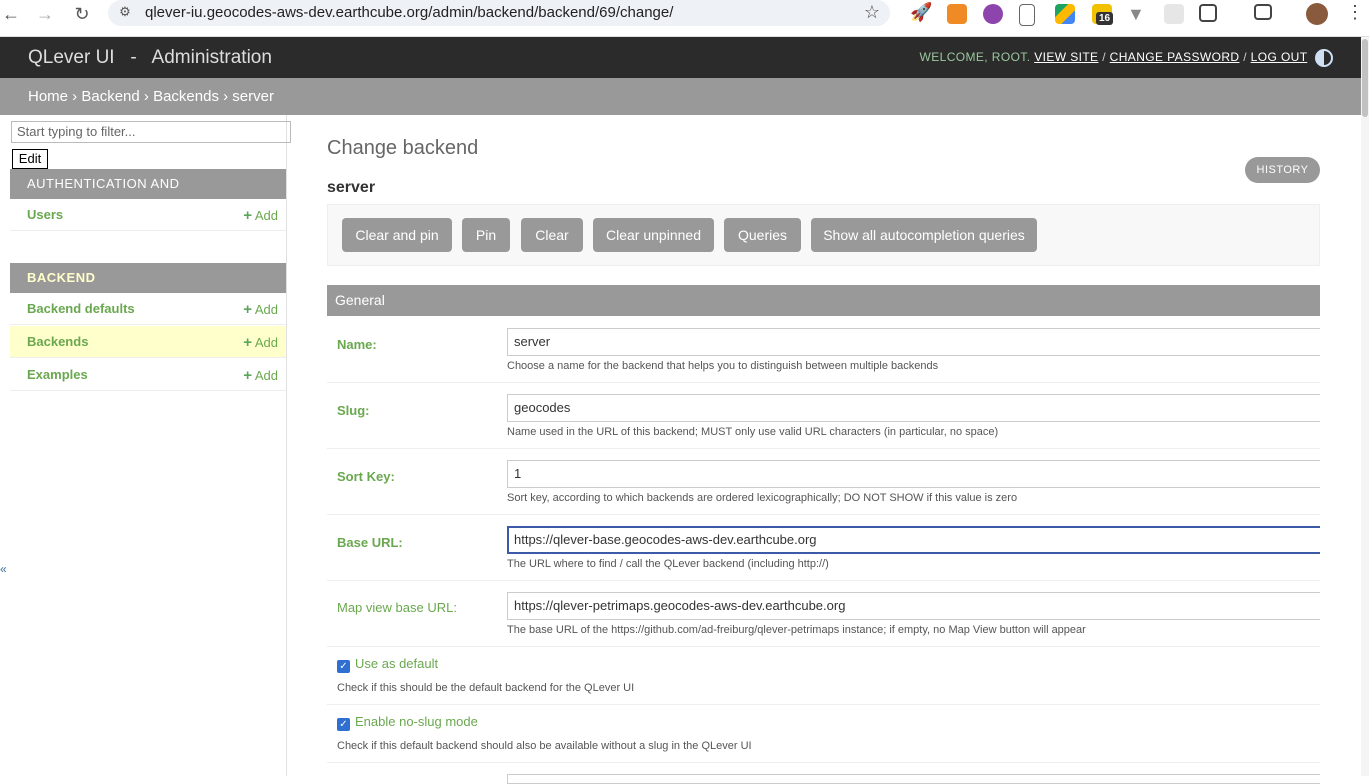  I want to click on extension-badge: 16, so click(1105, 18).